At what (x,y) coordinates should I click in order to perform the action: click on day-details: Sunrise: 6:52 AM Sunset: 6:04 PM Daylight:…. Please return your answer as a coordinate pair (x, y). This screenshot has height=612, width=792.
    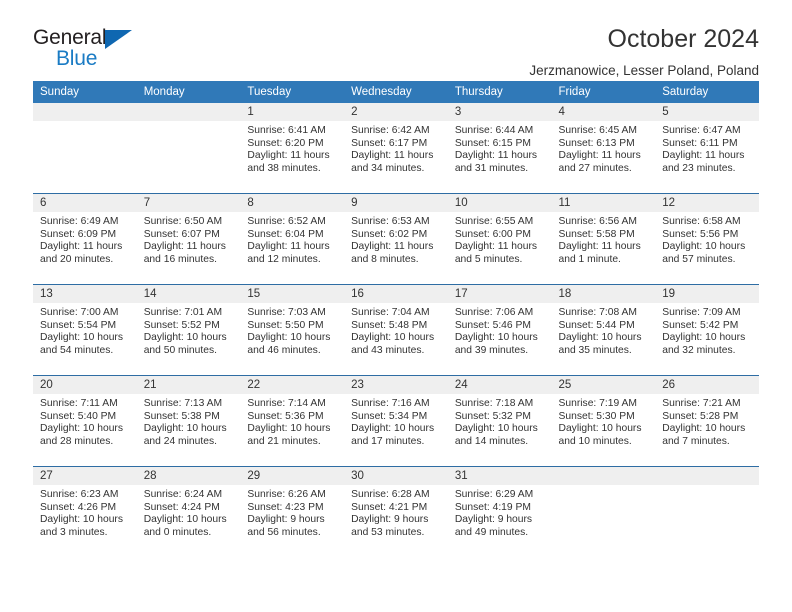
    Looking at the image, I should click on (292, 239).